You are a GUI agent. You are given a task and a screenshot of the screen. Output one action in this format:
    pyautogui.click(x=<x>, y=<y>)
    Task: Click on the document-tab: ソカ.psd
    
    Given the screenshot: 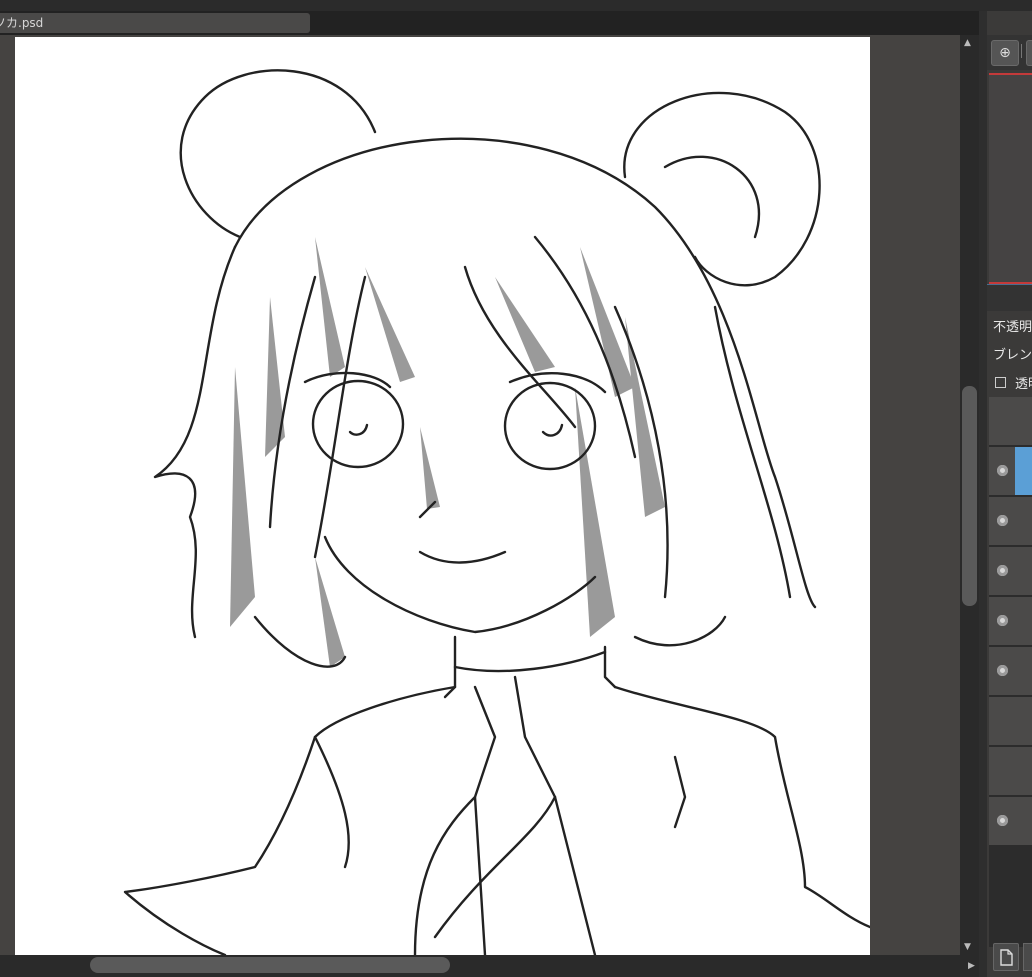 What is the action you would take?
    pyautogui.click(x=155, y=23)
    